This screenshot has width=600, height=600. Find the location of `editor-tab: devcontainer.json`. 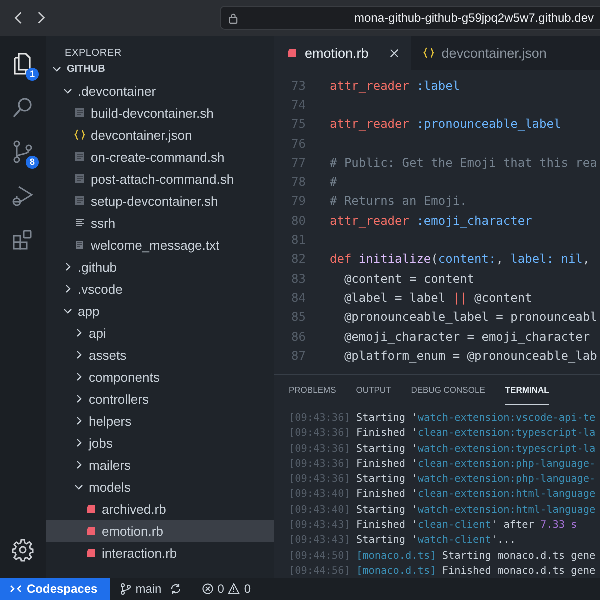

editor-tab: devcontainer.json is located at coordinates (484, 53).